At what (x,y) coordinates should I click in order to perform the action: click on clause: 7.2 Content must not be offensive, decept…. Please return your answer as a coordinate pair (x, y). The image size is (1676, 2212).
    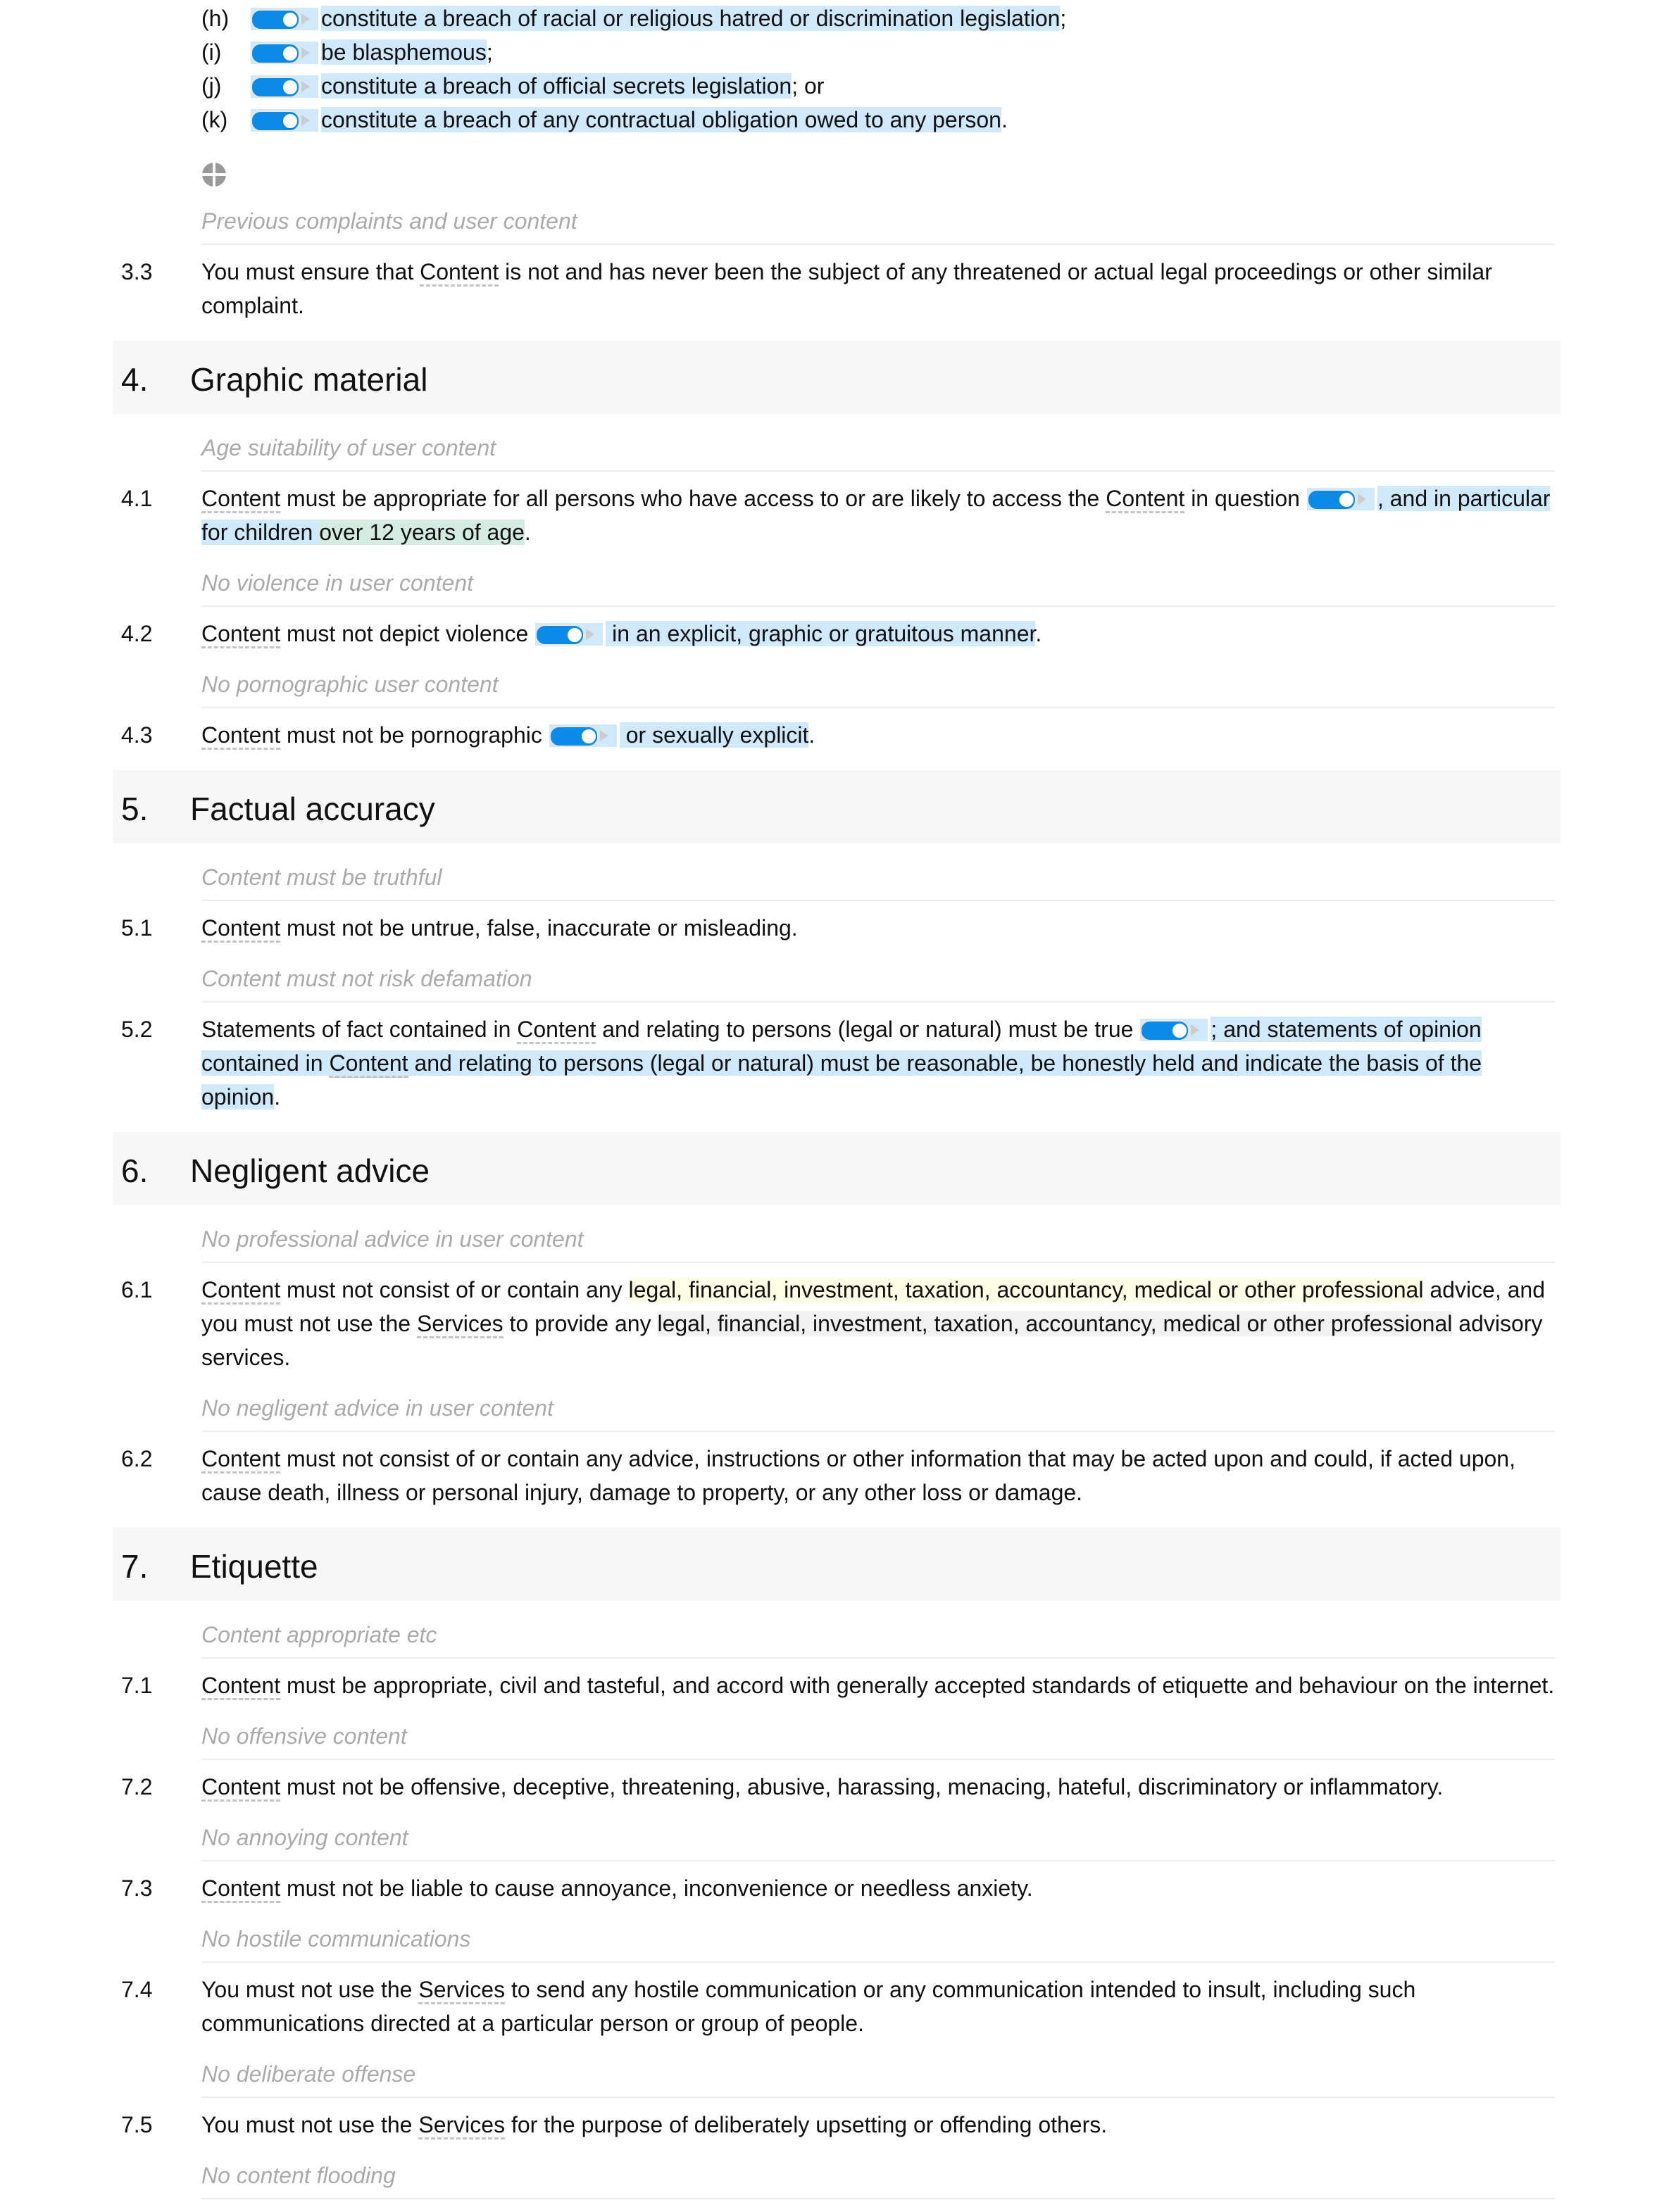
    Looking at the image, I should click on (778, 1787).